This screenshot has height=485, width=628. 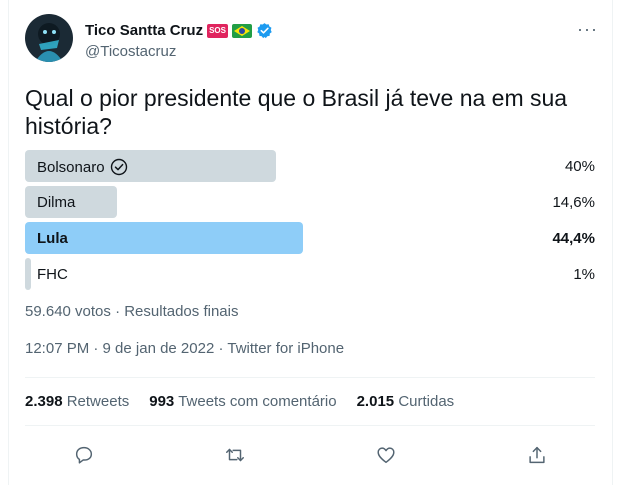 I want to click on likes-stat: 2.015 Curtidas, so click(x=406, y=401).